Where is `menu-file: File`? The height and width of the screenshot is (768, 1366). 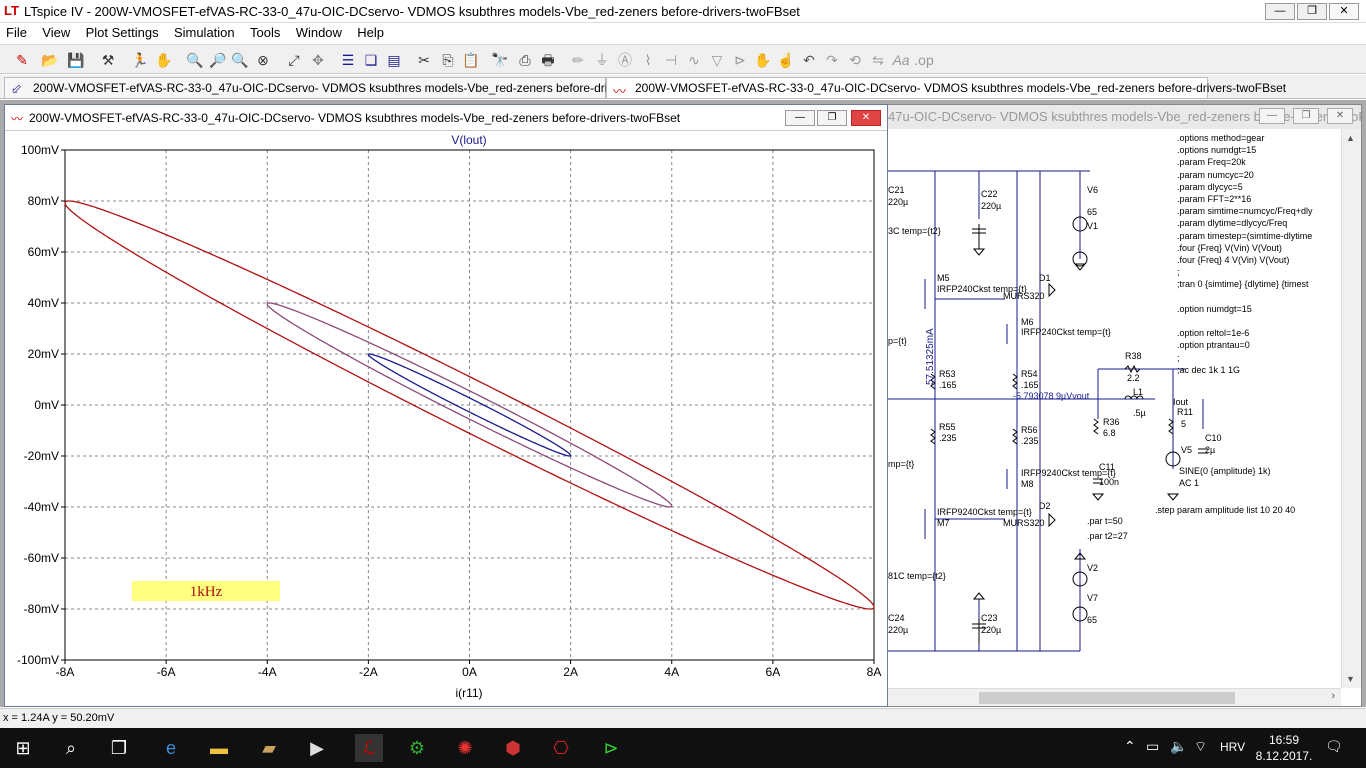
menu-file: File is located at coordinates (16, 32).